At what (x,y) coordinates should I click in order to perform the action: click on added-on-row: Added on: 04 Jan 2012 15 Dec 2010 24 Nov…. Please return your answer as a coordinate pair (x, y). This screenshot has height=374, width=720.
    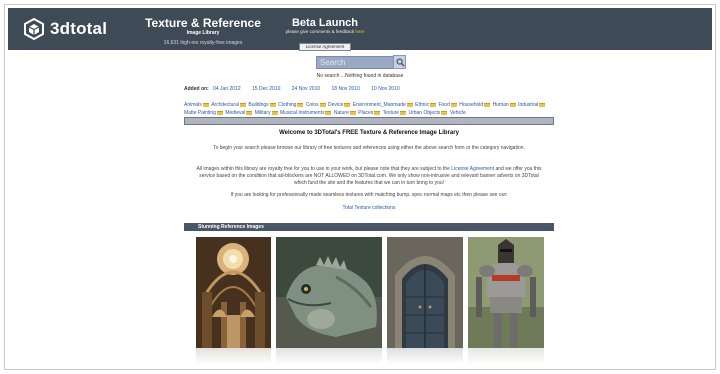
    Looking at the image, I should click on (292, 89).